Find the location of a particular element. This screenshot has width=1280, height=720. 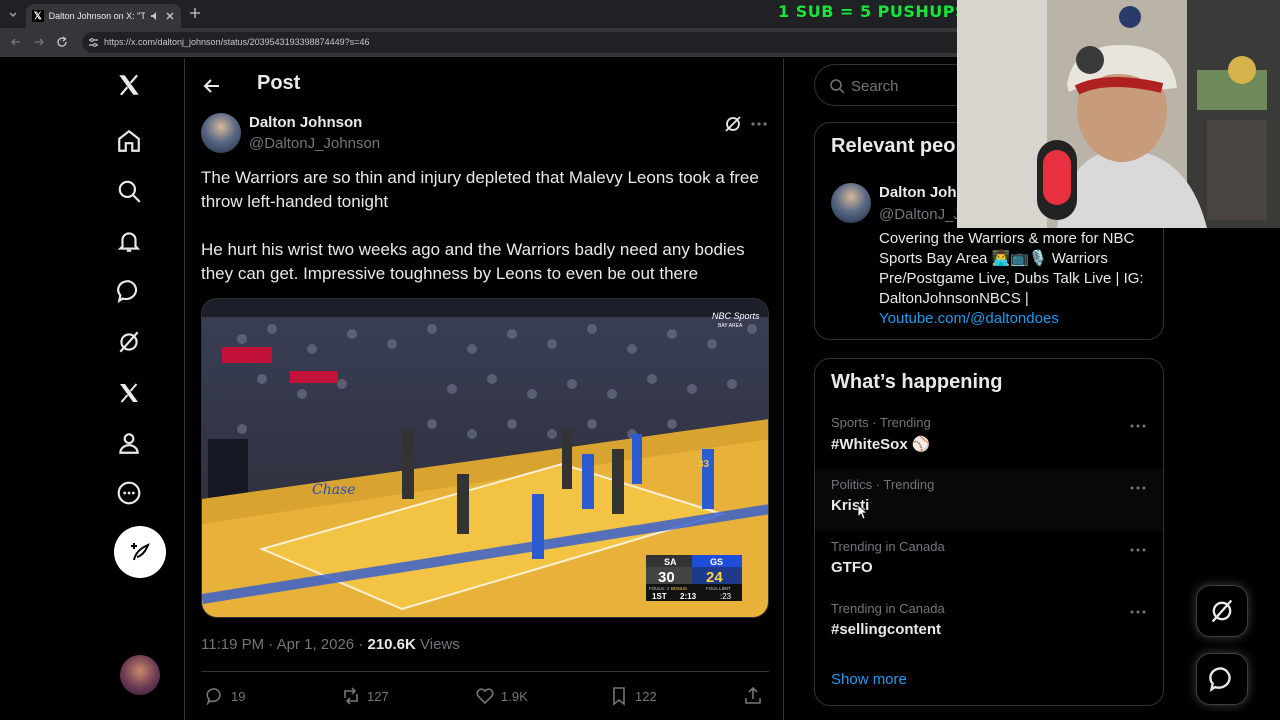

tab-title: Dalton Johnson on X: "The is located at coordinates (96, 16).